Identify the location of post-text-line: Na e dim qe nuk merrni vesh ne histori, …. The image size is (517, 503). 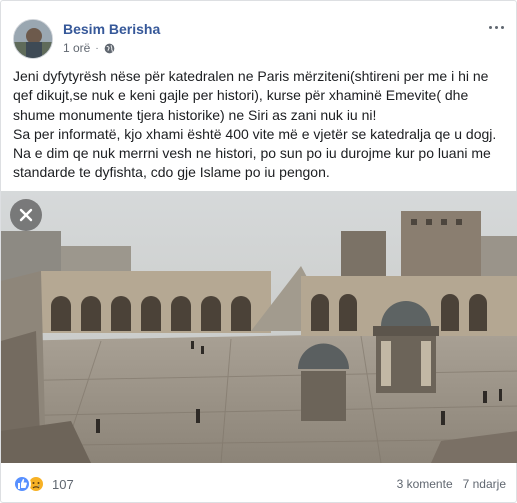
(252, 163).